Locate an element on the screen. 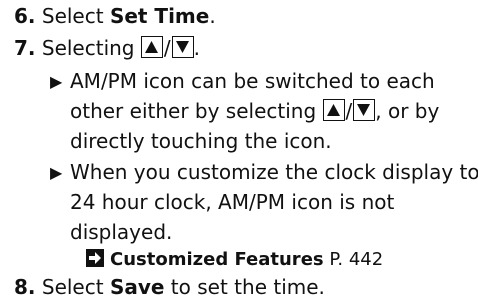  note-1-text-3: directly touching the icon. is located at coordinates (201, 141).